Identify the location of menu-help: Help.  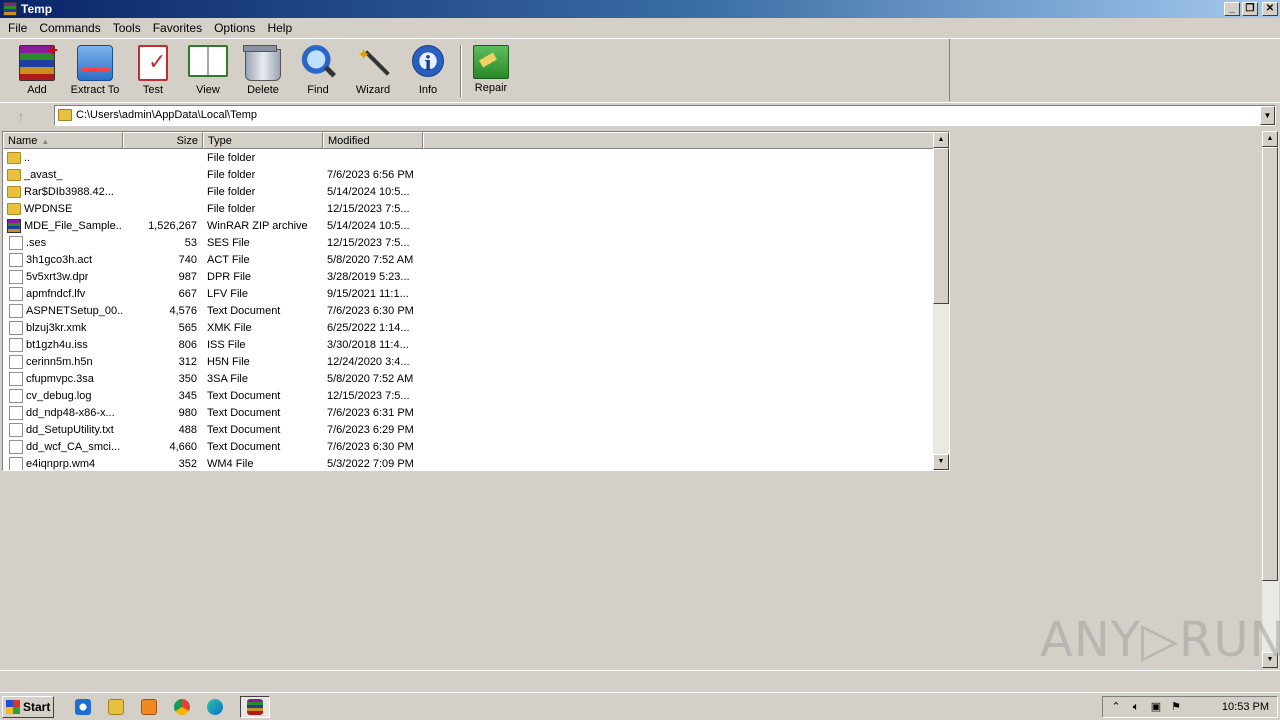
(279, 28).